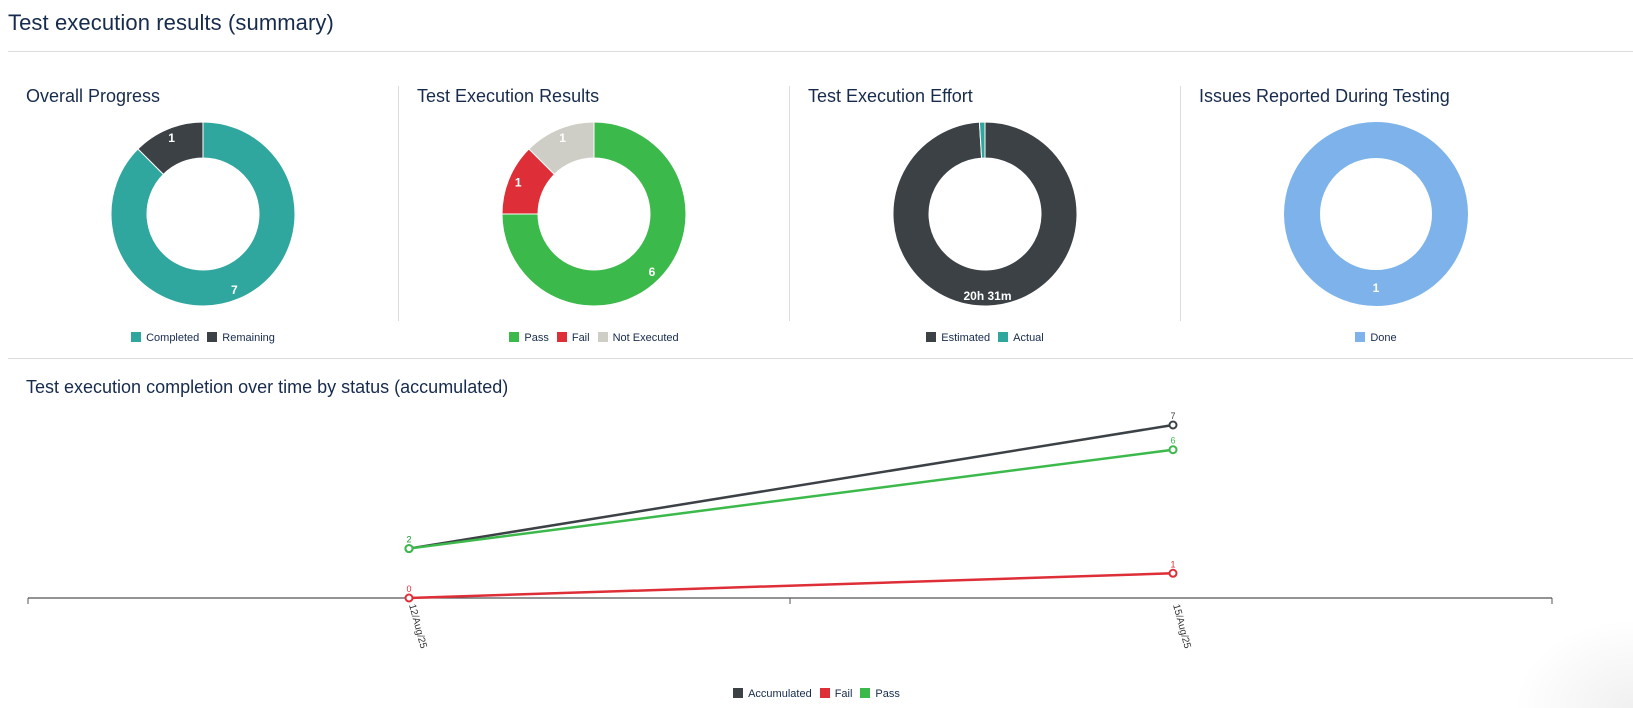 This screenshot has height=708, width=1633. What do you see at coordinates (645, 338) in the screenshot?
I see `legend-label: Not Executed` at bounding box center [645, 338].